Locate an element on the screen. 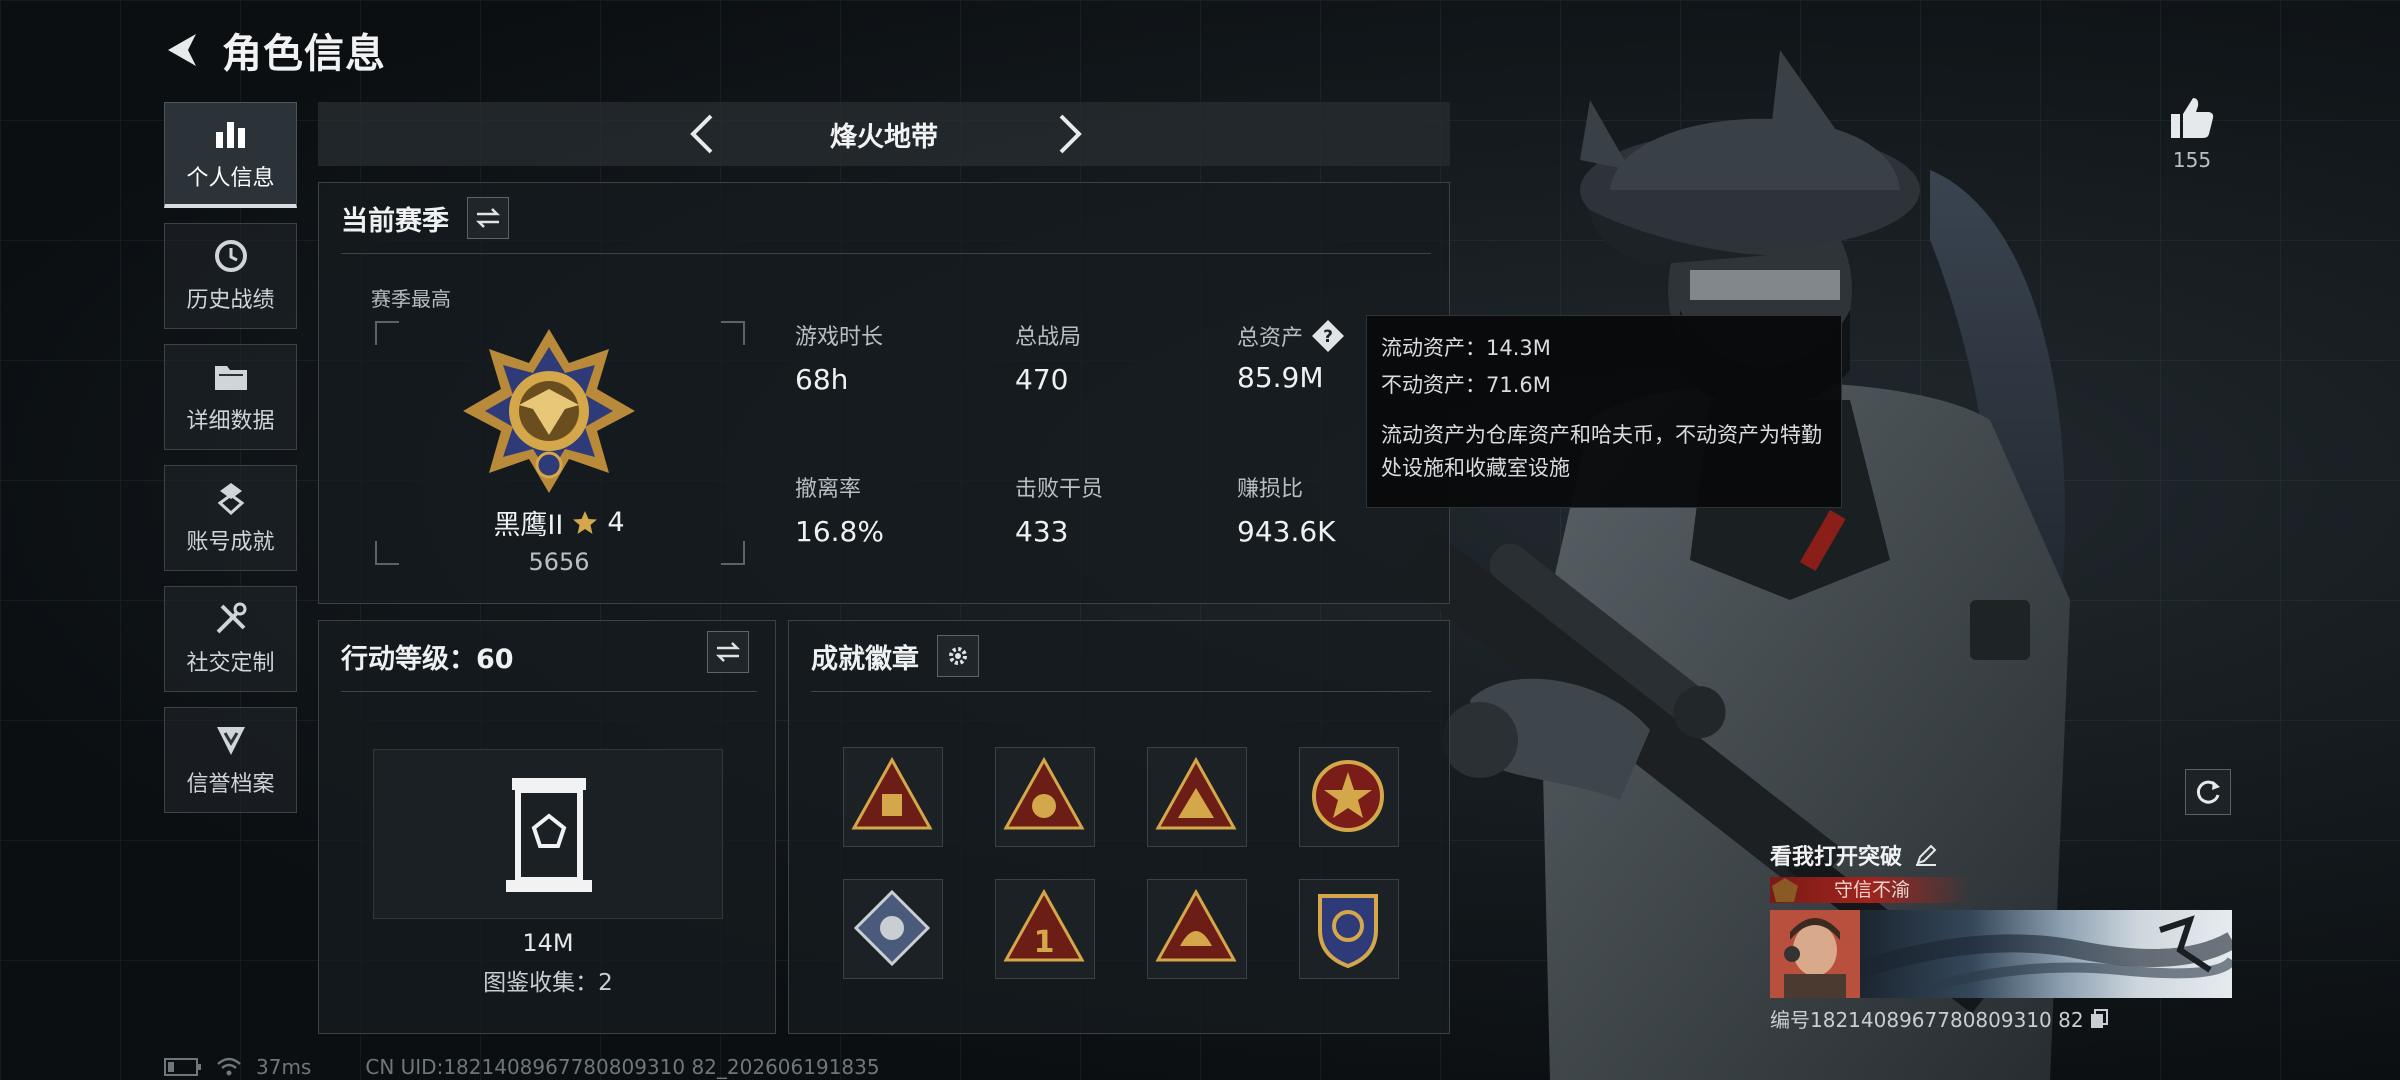 This screenshot has height=1080, width=2400. shield-icon is located at coordinates (231, 740).